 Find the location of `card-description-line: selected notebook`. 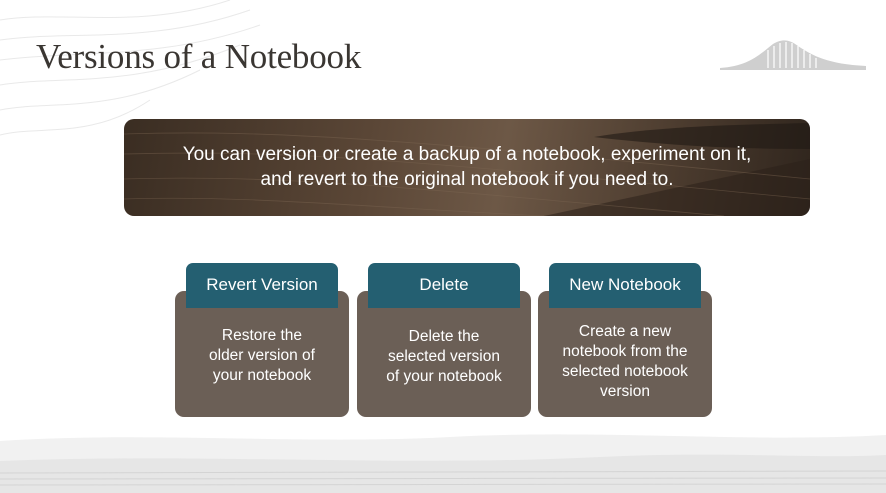

card-description-line: selected notebook is located at coordinates (625, 371).